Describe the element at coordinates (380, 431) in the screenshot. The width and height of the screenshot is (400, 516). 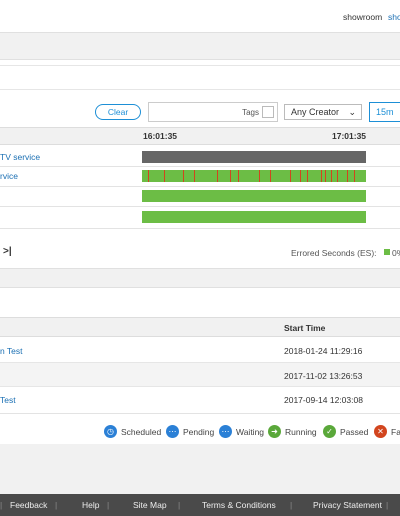
I see `x-icon: ✕` at that location.